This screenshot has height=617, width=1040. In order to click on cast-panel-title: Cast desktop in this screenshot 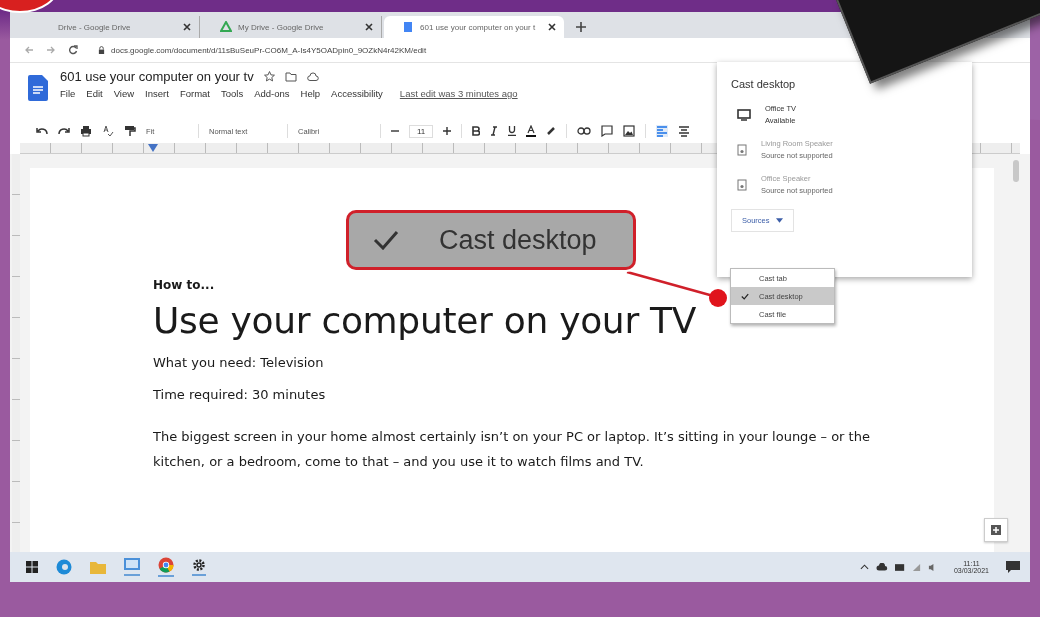, I will do `click(764, 84)`.